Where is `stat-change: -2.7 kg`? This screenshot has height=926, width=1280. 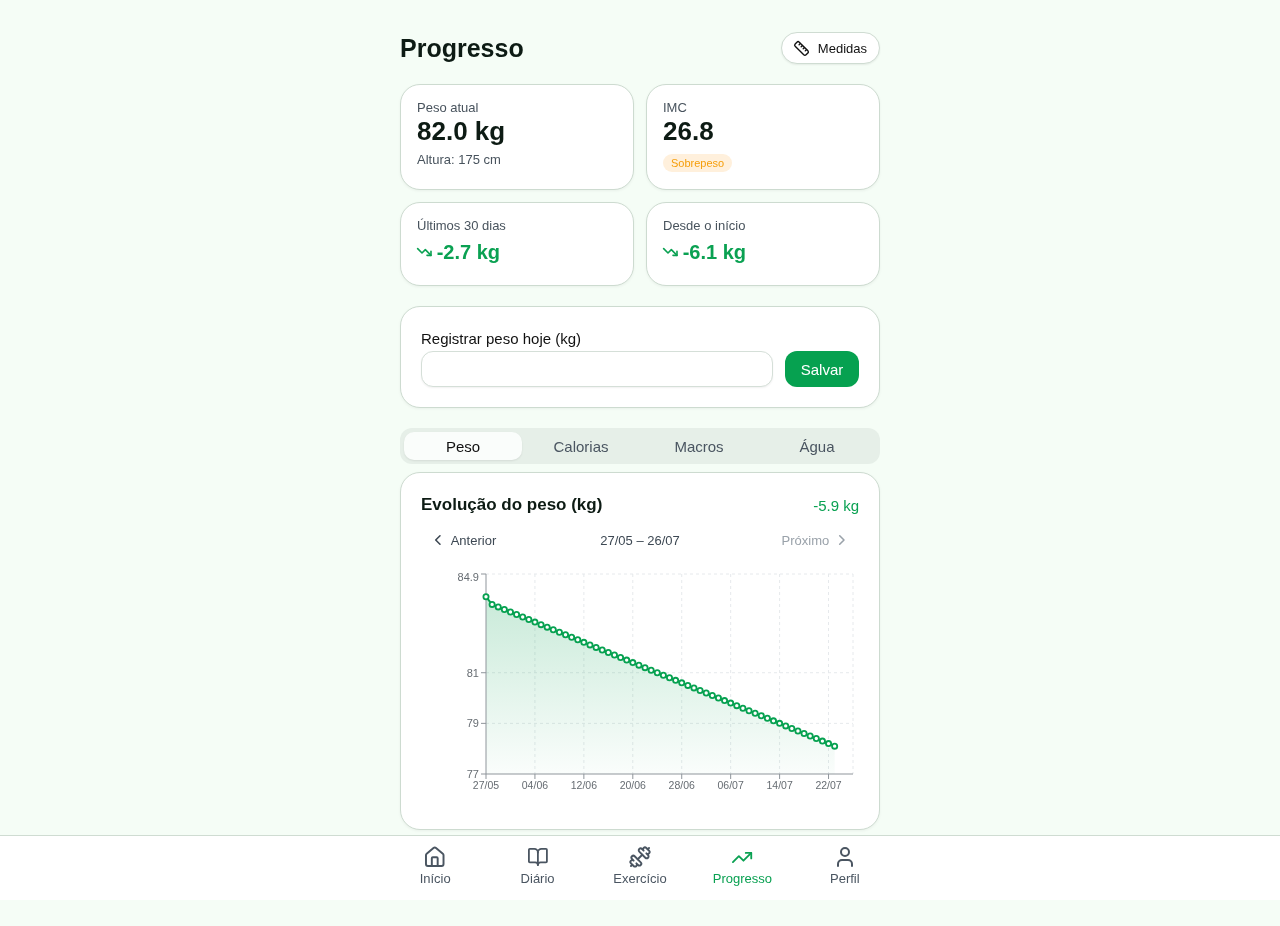
stat-change: -2.7 kg is located at coordinates (468, 252).